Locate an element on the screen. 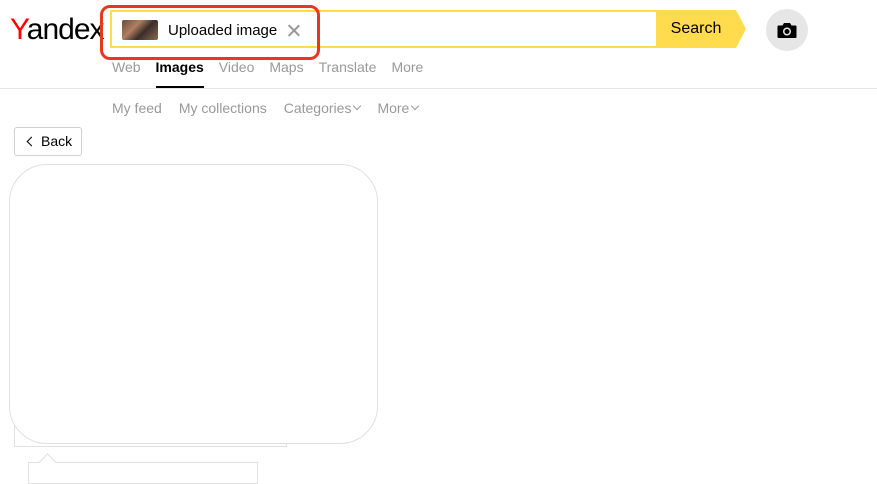 Image resolution: width=877 pixels, height=484 pixels. camera-icon is located at coordinates (787, 30).